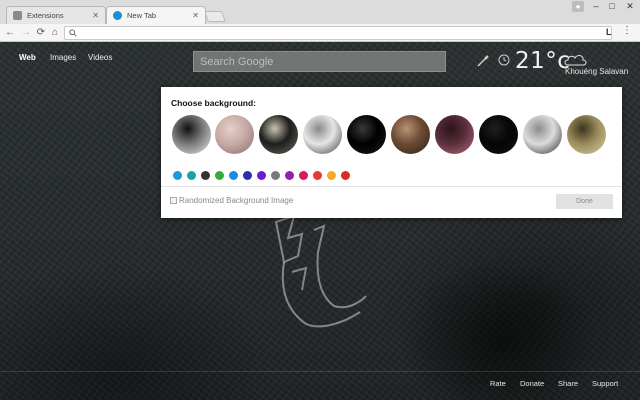 This screenshot has height=400, width=640. What do you see at coordinates (63, 57) in the screenshot?
I see `search-nav-images: Images` at bounding box center [63, 57].